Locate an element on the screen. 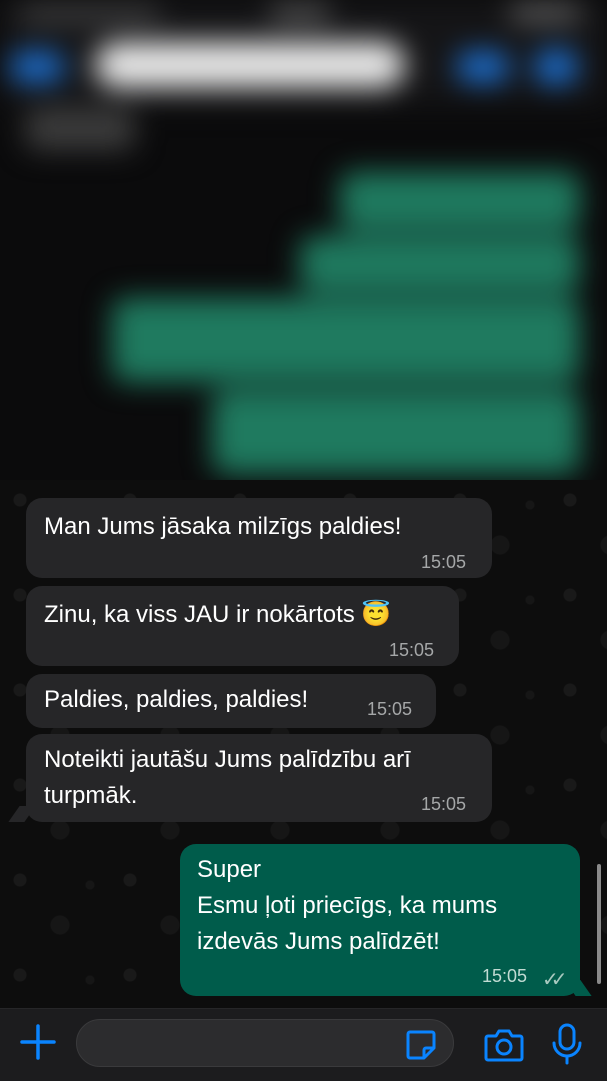  incoming-message: Paldies, paldies, paldies! 15:05 is located at coordinates (231, 701).